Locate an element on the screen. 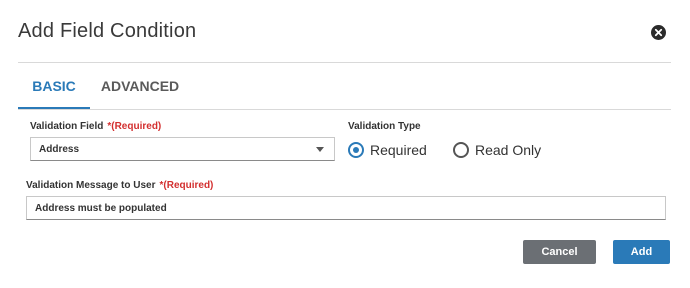 This screenshot has height=288, width=690. validation-message-input: Address must be populated is located at coordinates (346, 208).